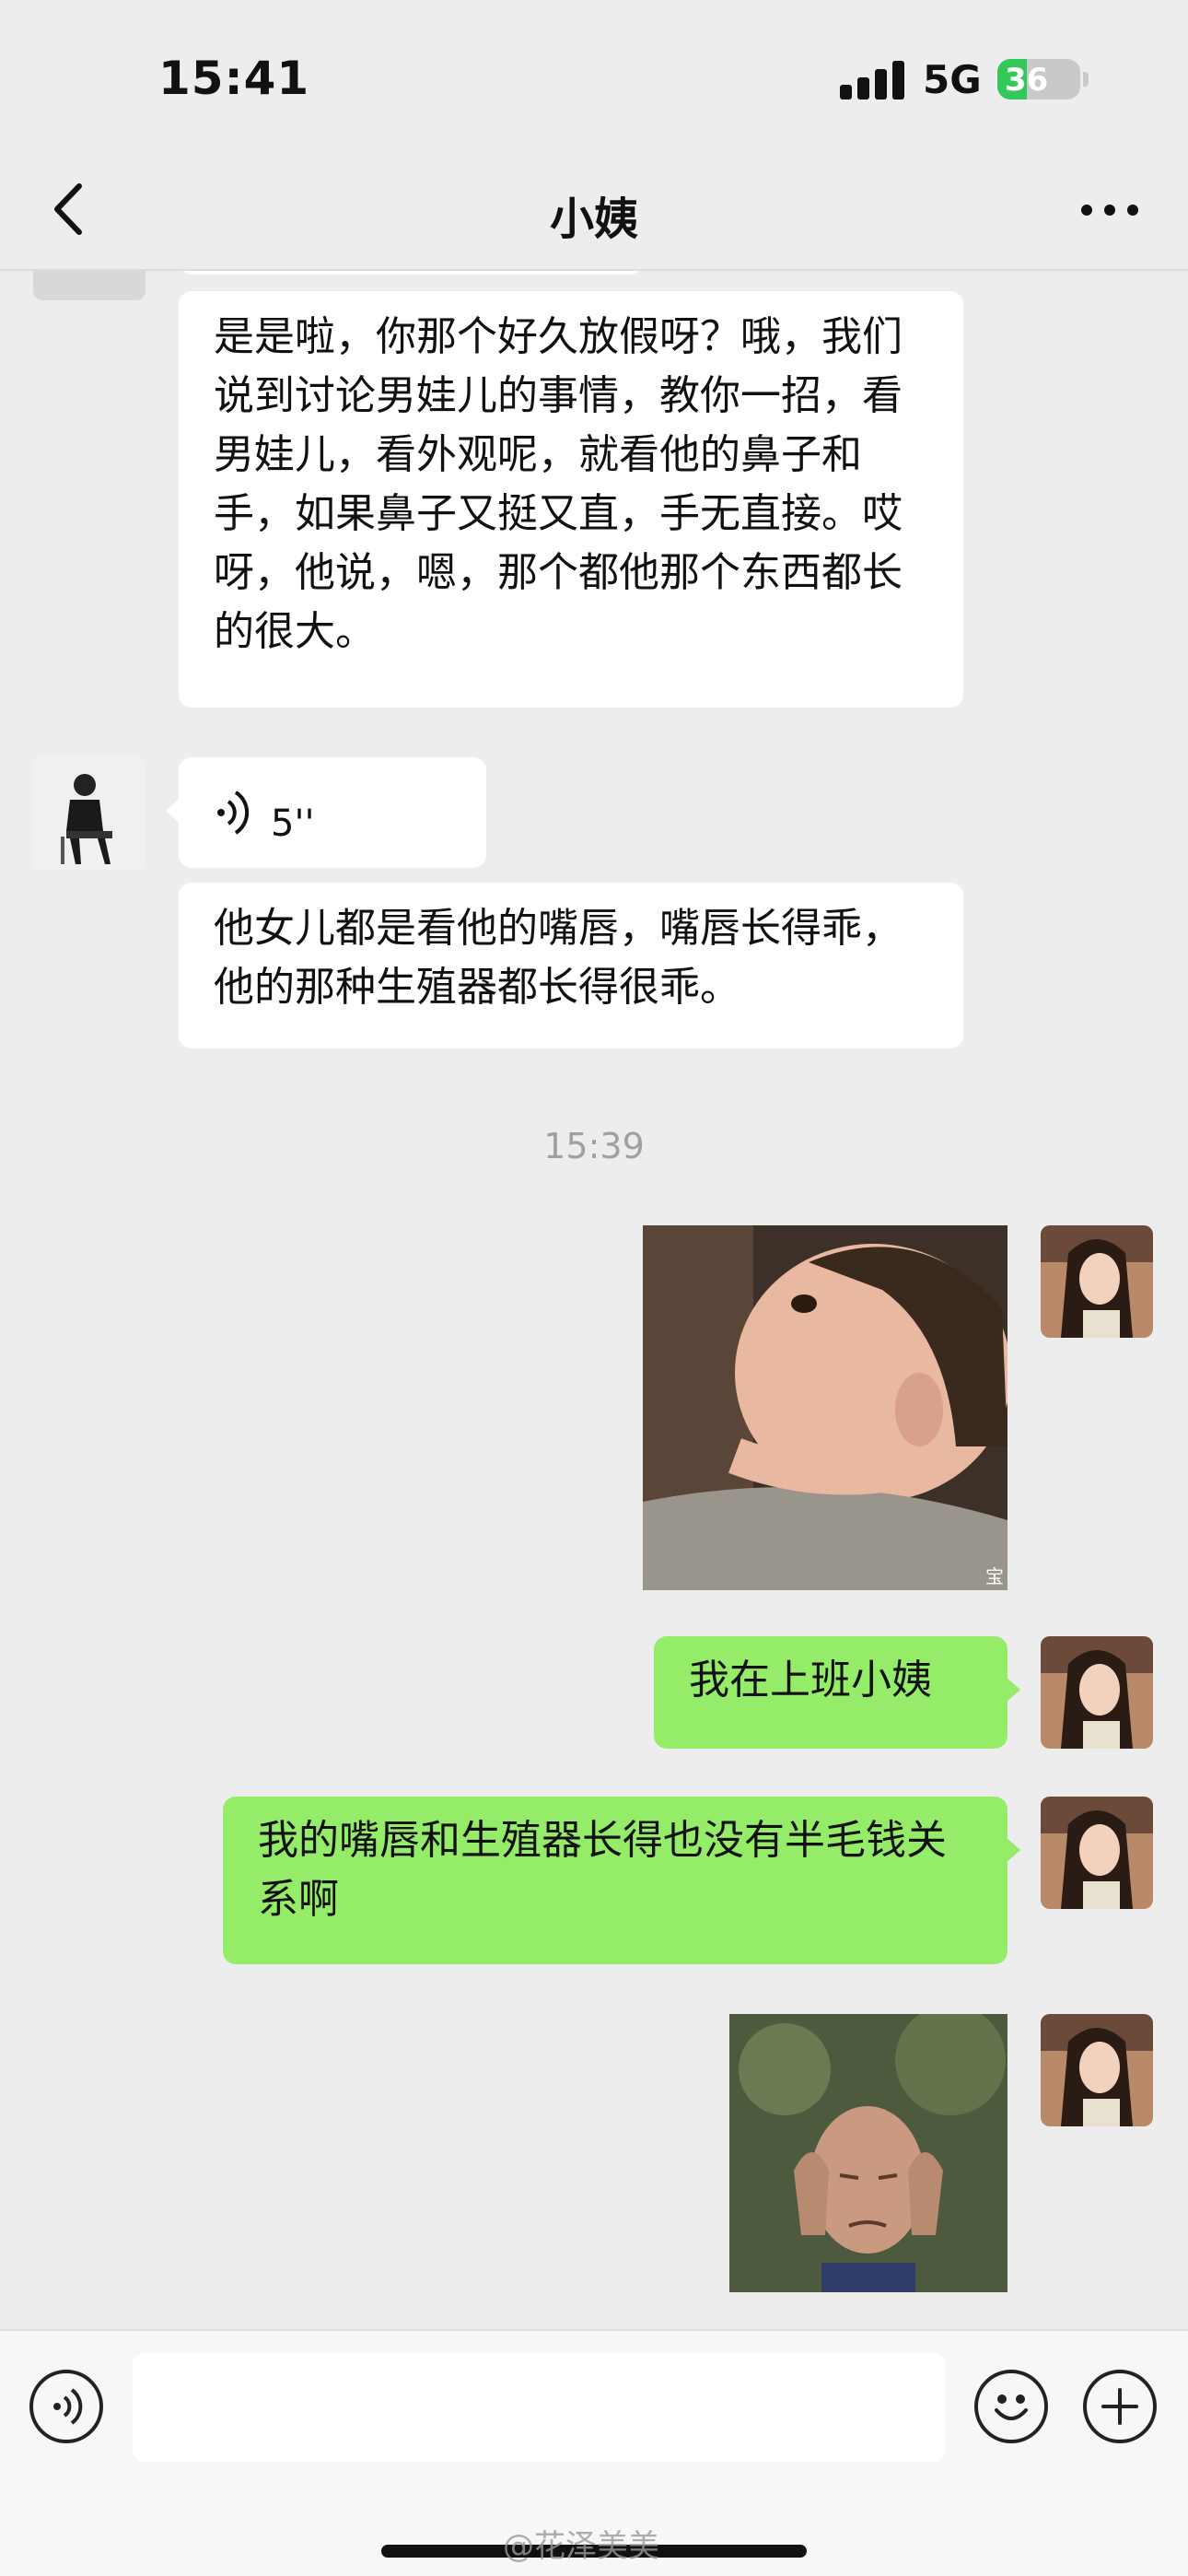  I want to click on battery-cap, so click(1086, 79).